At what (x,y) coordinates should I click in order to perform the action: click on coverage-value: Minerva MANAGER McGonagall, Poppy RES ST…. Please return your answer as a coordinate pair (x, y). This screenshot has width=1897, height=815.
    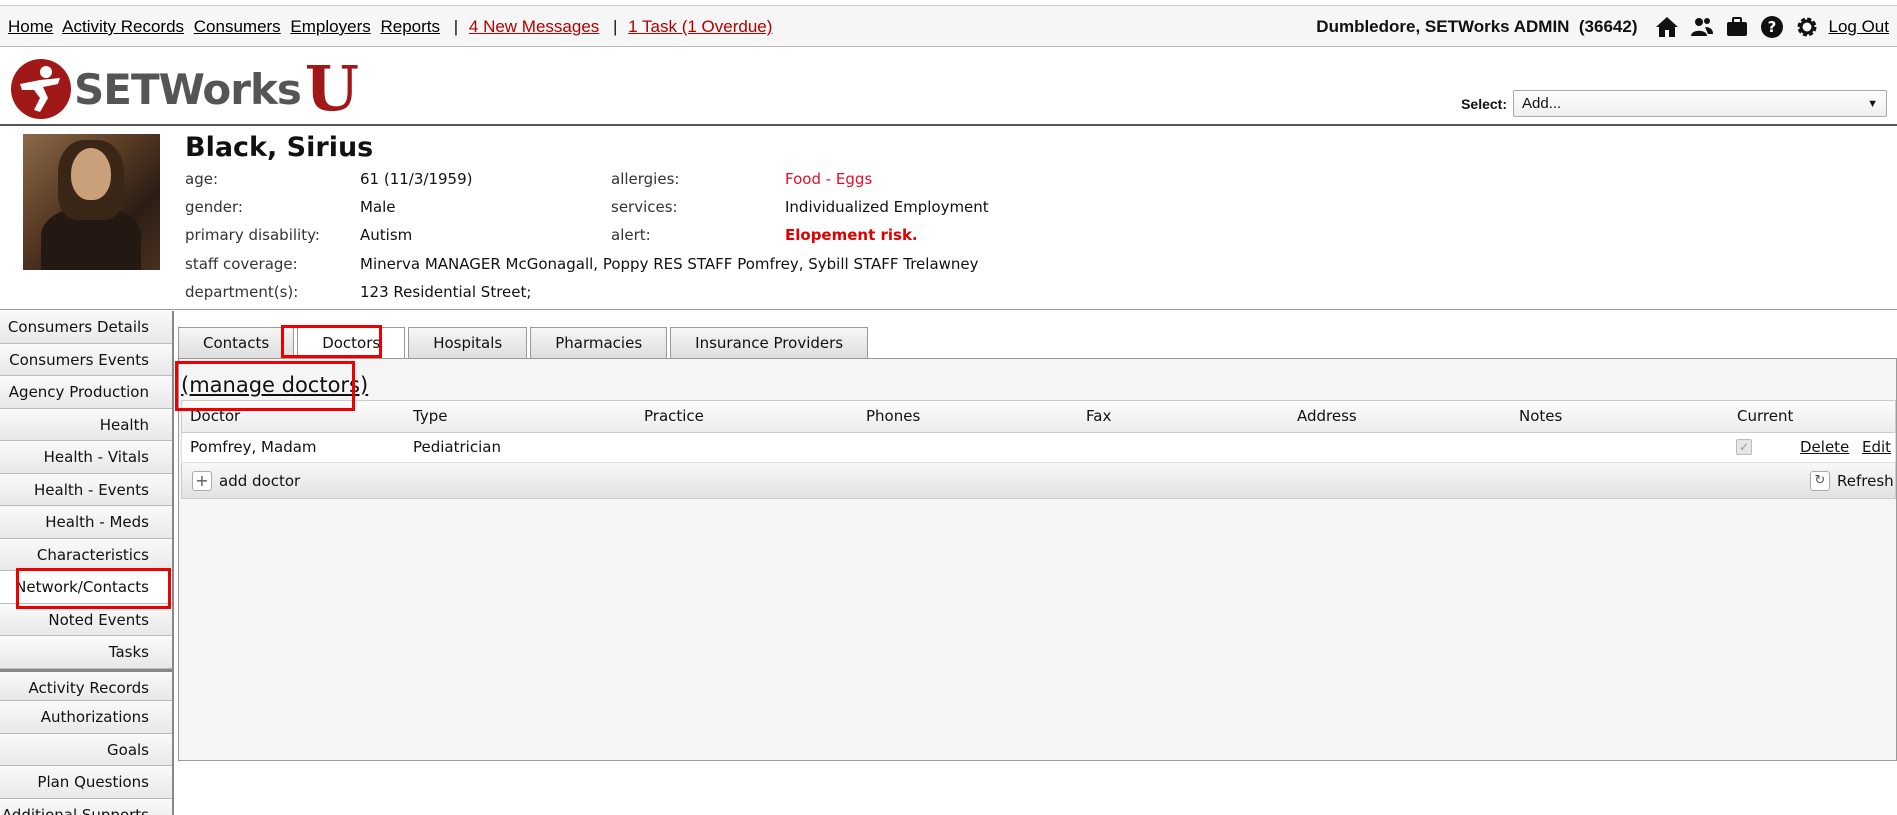
    Looking at the image, I should click on (669, 264).